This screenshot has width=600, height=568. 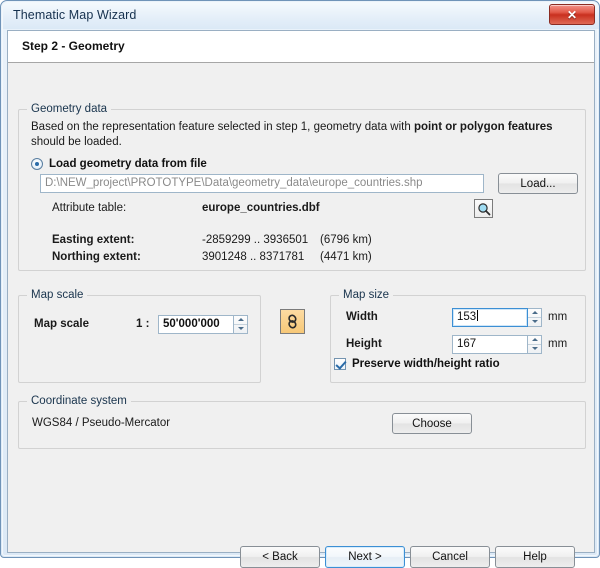 What do you see at coordinates (255, 240) in the screenshot?
I see `easting-extent-value: -2859299 .. 3936501` at bounding box center [255, 240].